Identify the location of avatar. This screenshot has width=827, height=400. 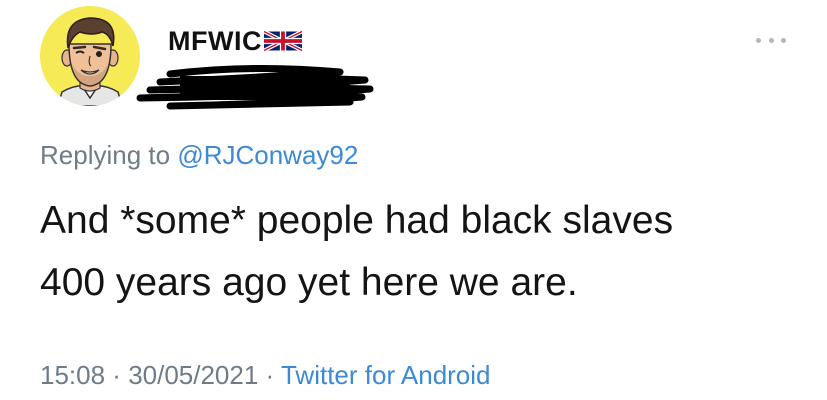
(90, 56).